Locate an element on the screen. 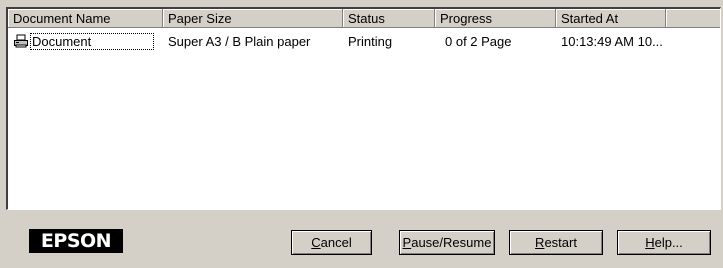  paper-size-cell: Super A3 / B Plain paper is located at coordinates (239, 41).